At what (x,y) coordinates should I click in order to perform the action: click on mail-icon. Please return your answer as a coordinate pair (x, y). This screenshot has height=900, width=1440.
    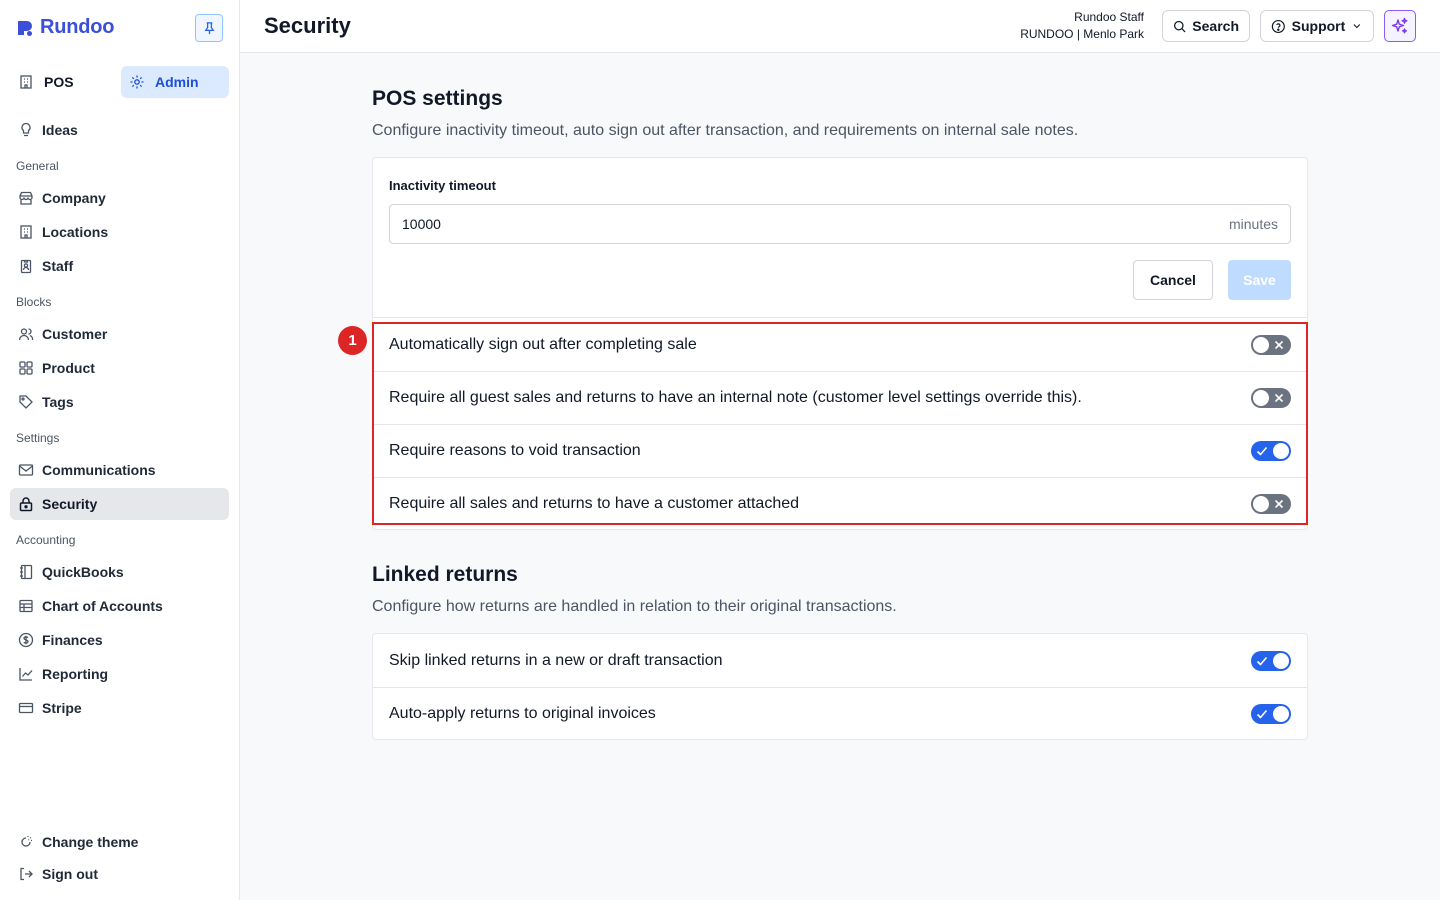
    Looking at the image, I should click on (26, 470).